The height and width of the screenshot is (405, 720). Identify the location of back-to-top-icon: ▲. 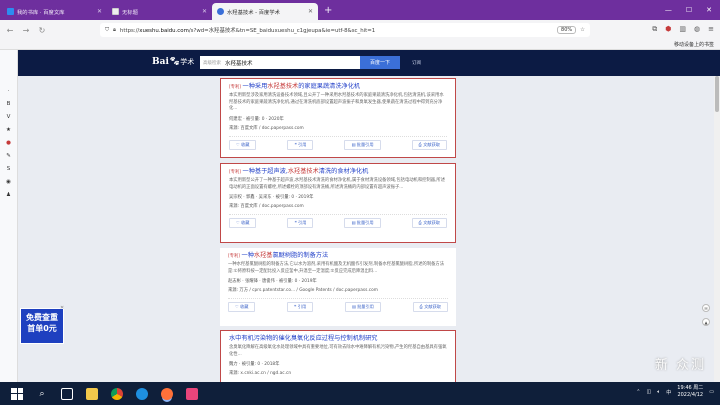
(706, 322).